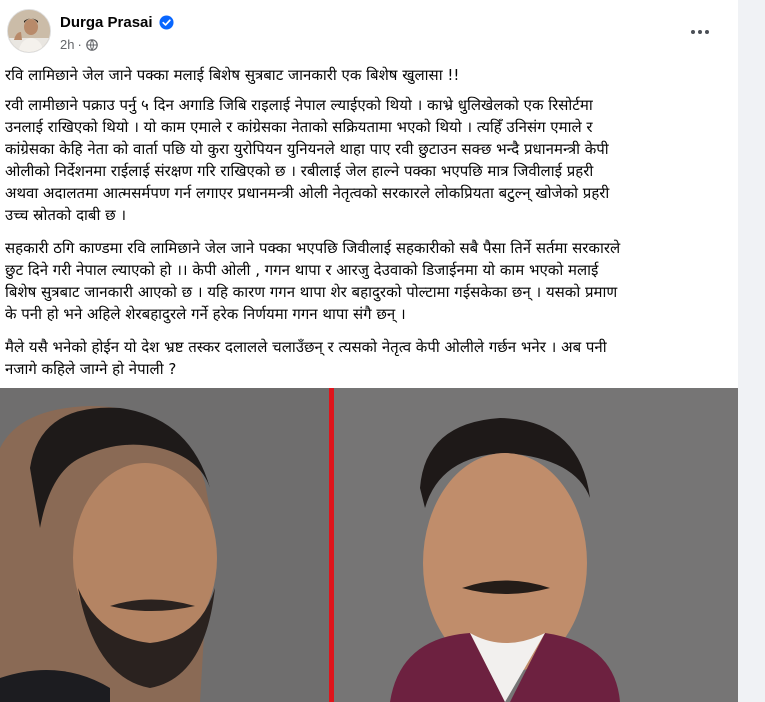 The height and width of the screenshot is (702, 765). I want to click on post-meta: 2h ·, so click(79, 44).